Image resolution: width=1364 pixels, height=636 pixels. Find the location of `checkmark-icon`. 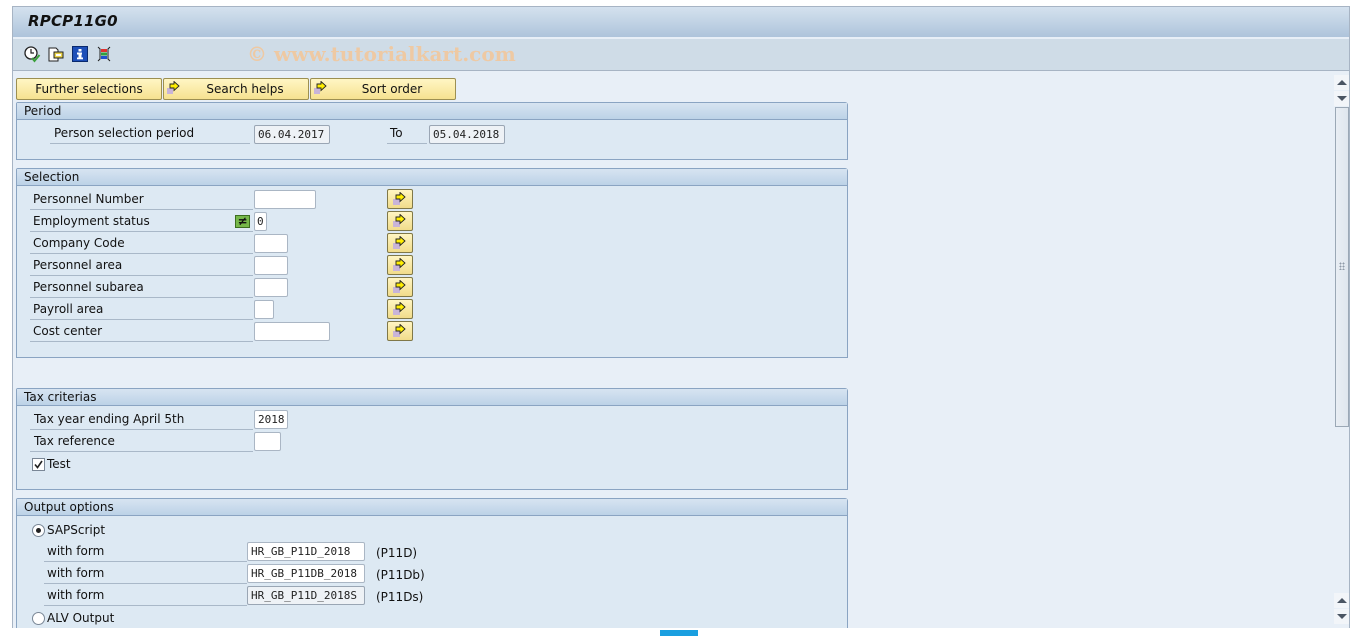

checkmark-icon is located at coordinates (38, 464).